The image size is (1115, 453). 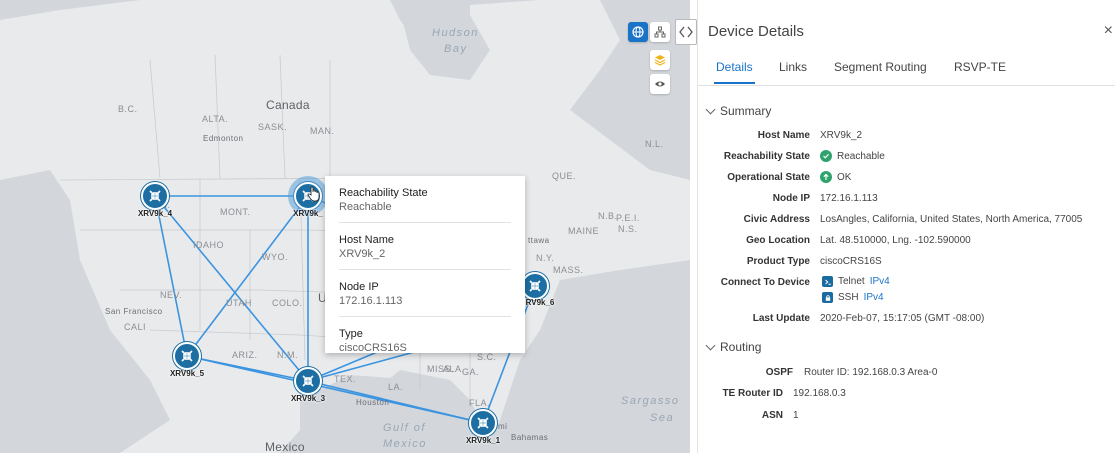 I want to click on node-label: XRV9k_4, so click(x=155, y=213).